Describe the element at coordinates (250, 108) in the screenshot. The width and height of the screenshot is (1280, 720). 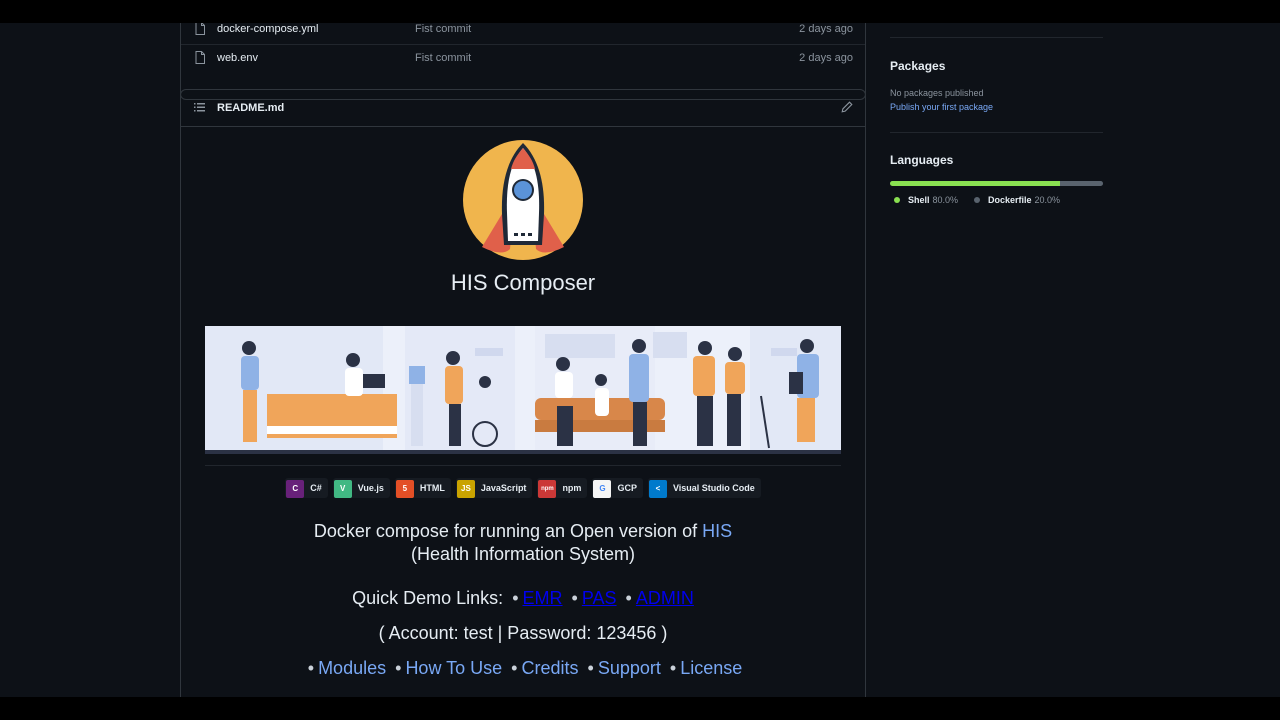
I see `readme-title: README.md` at that location.